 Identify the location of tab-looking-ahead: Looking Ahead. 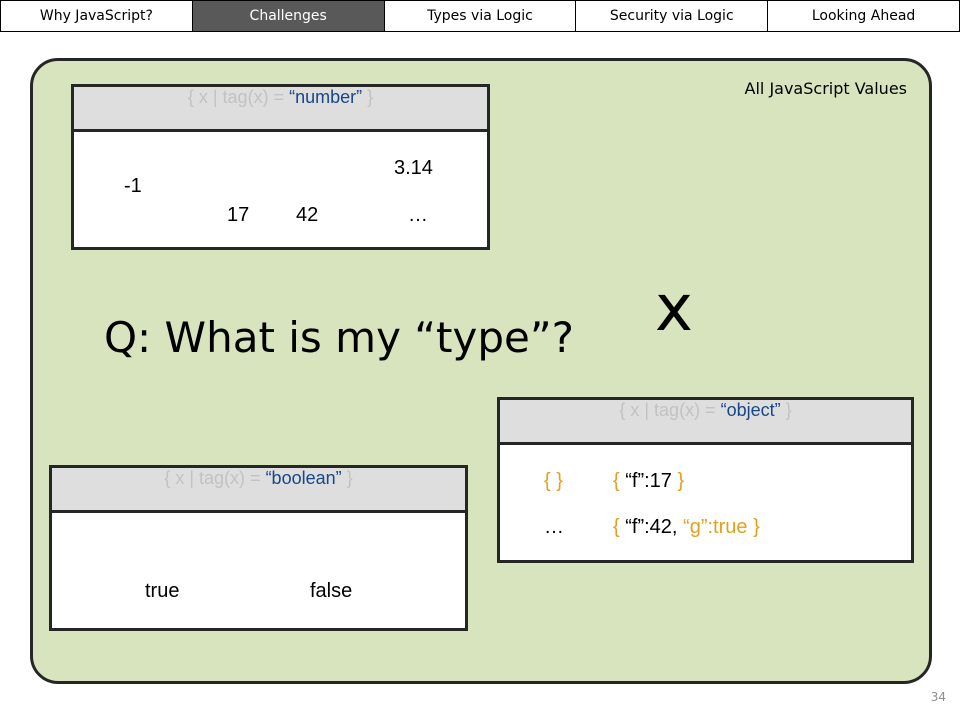
(863, 16).